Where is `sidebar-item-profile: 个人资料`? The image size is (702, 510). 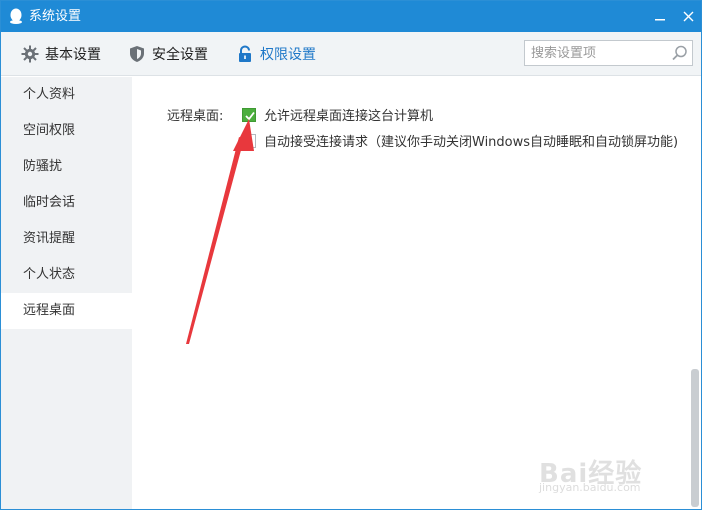 sidebar-item-profile: 个人资料 is located at coordinates (66, 95).